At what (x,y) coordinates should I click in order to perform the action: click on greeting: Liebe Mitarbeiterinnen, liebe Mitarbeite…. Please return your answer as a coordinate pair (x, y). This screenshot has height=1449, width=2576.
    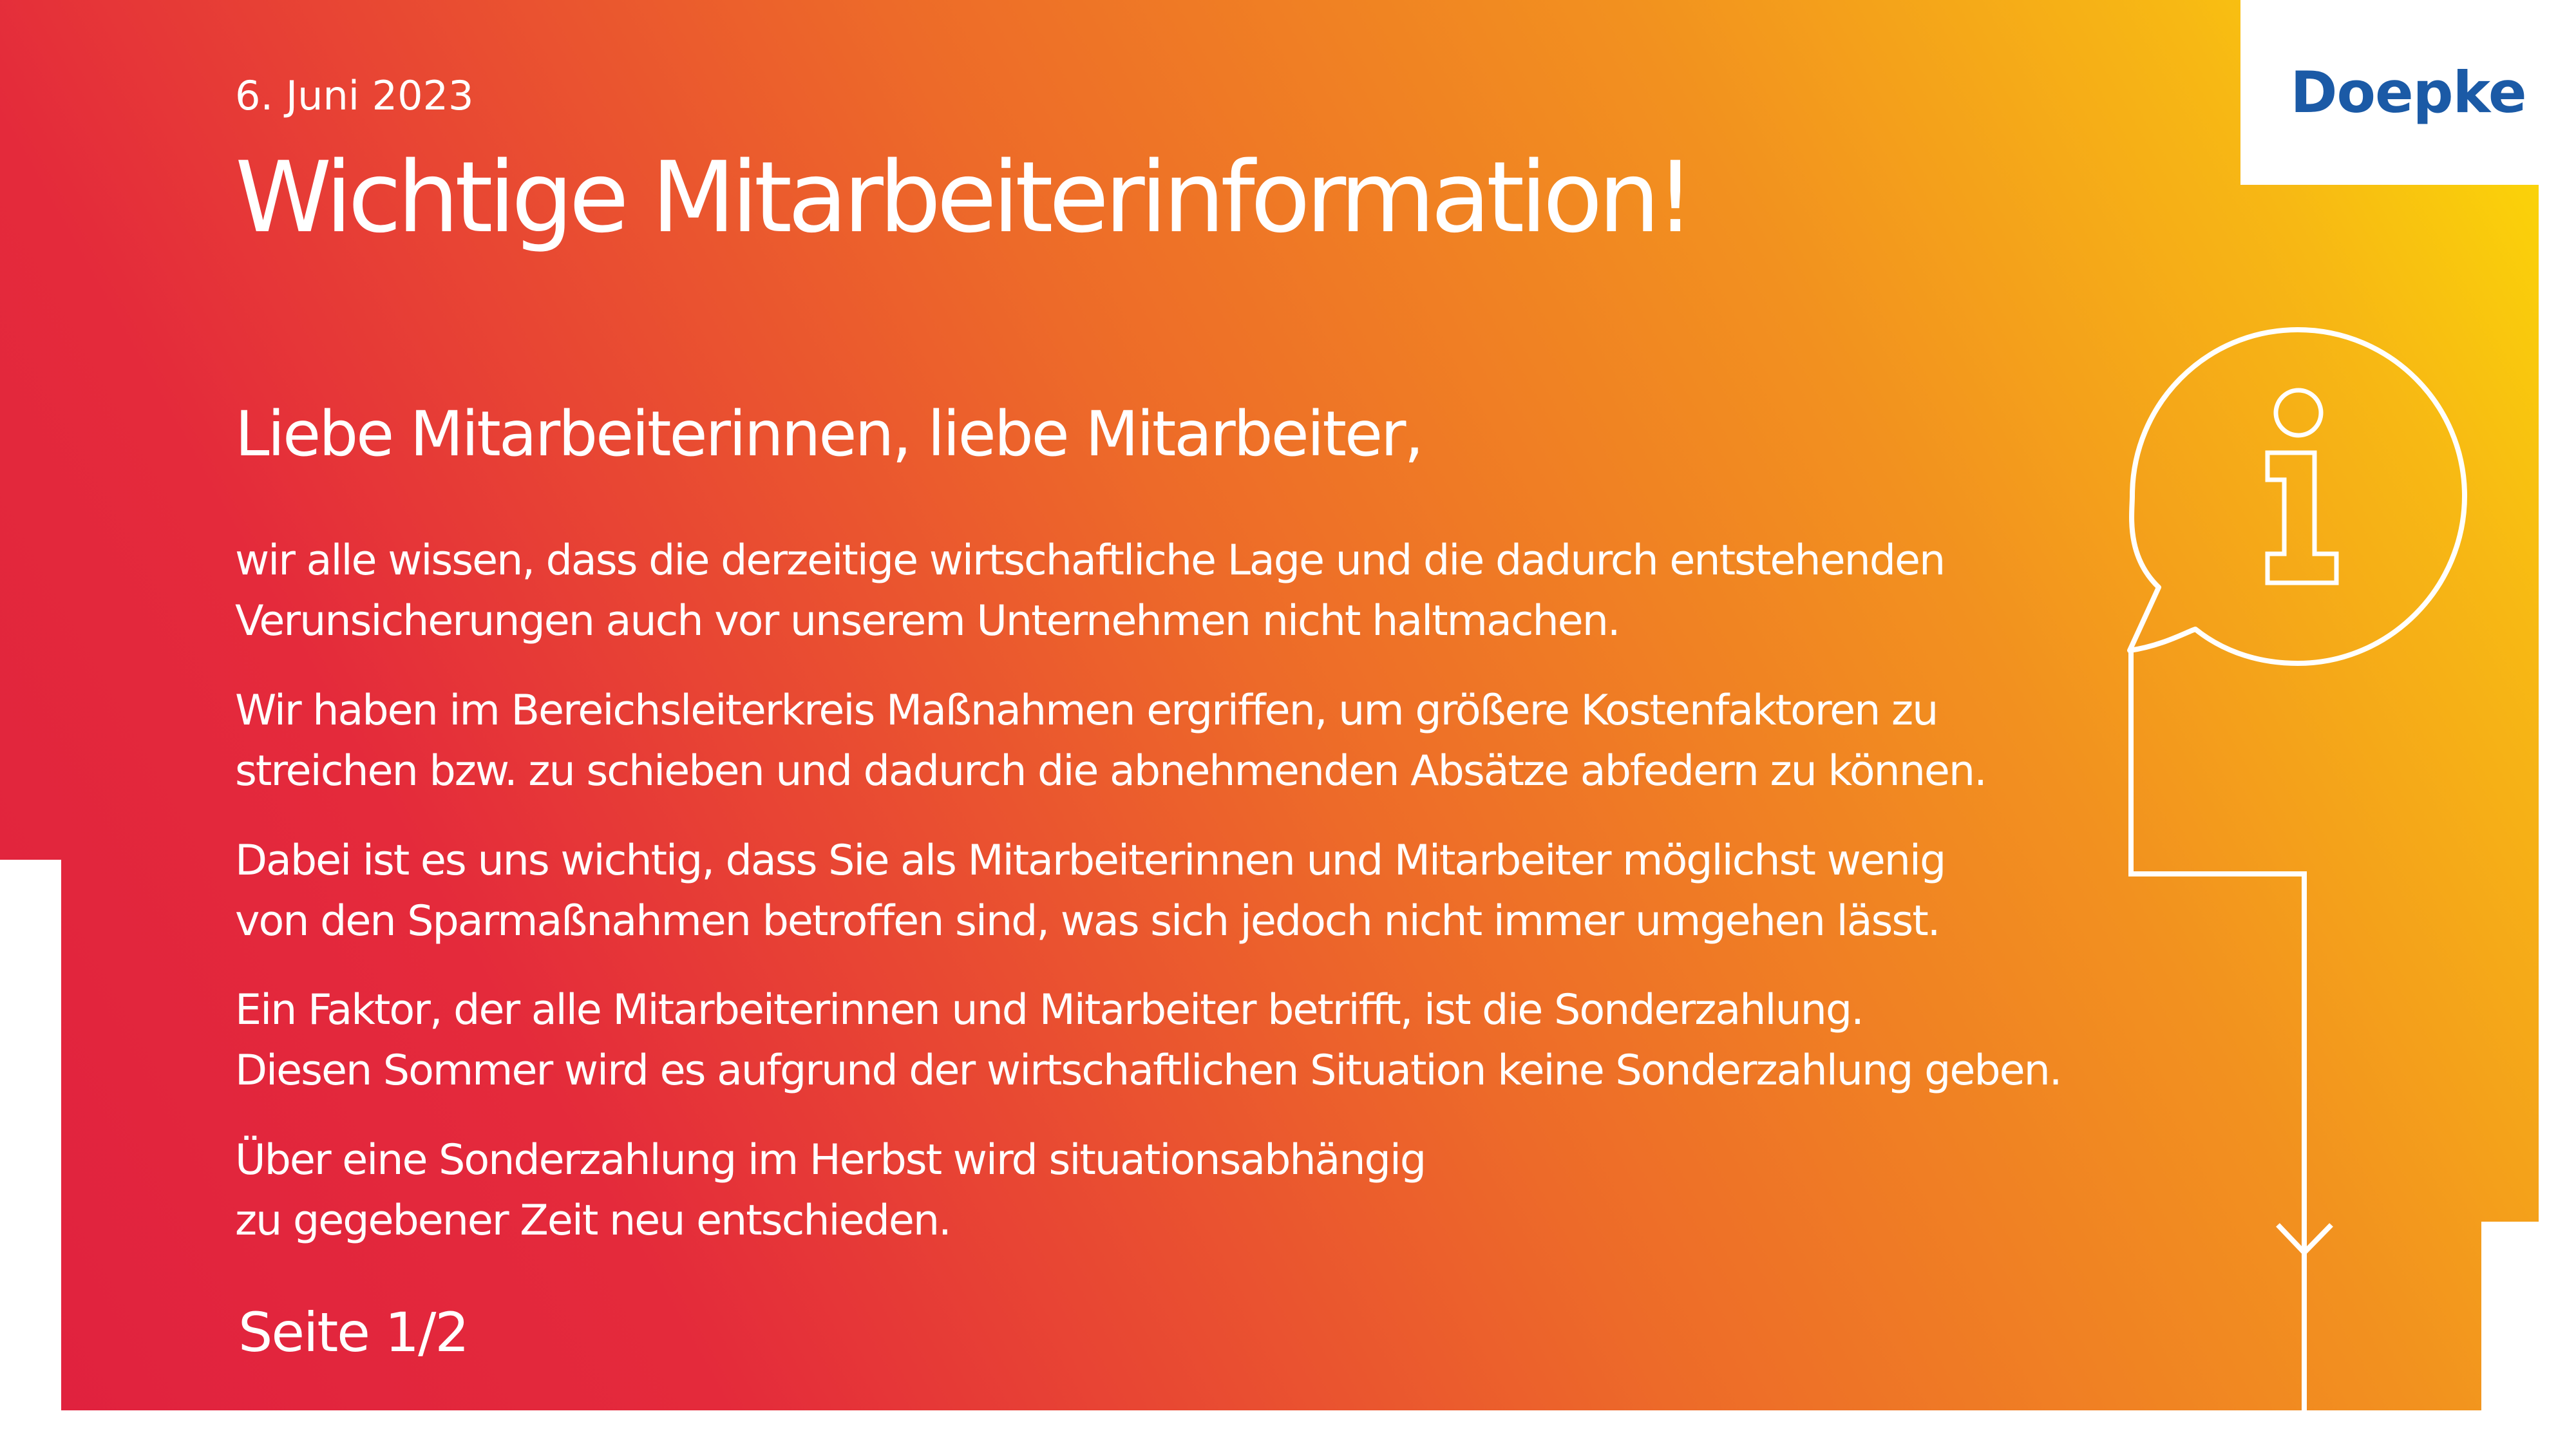
    Looking at the image, I should click on (829, 434).